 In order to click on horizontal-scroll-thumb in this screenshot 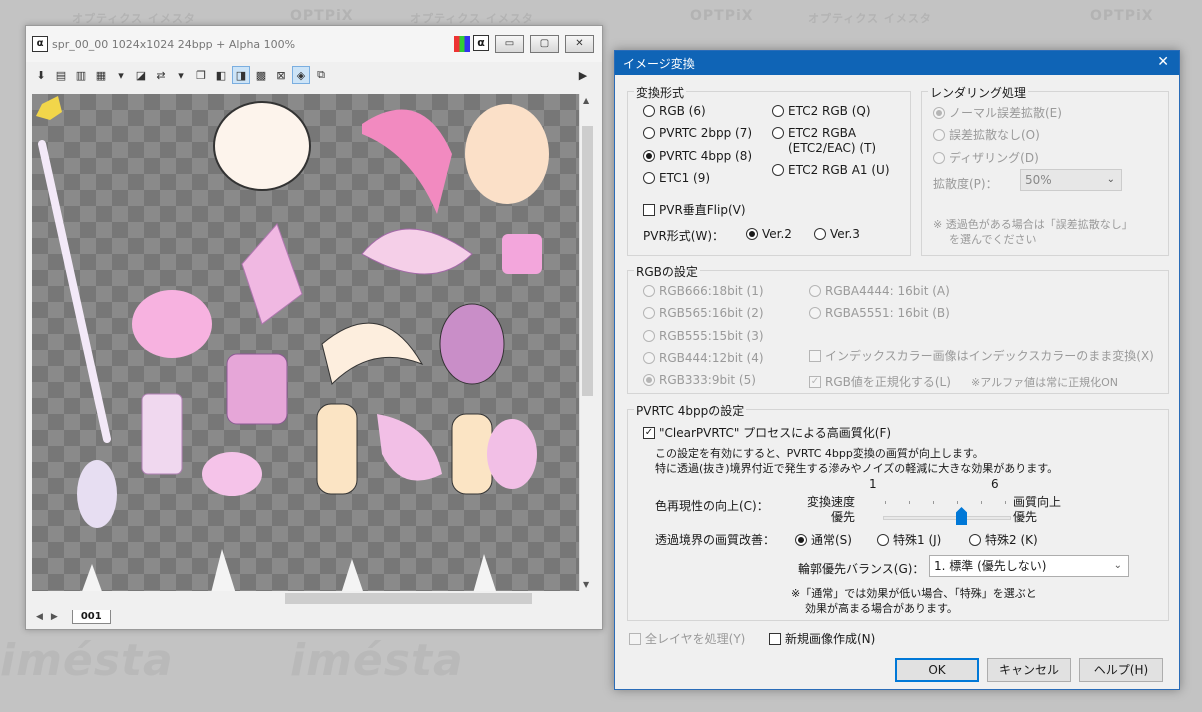, I will do `click(408, 598)`.